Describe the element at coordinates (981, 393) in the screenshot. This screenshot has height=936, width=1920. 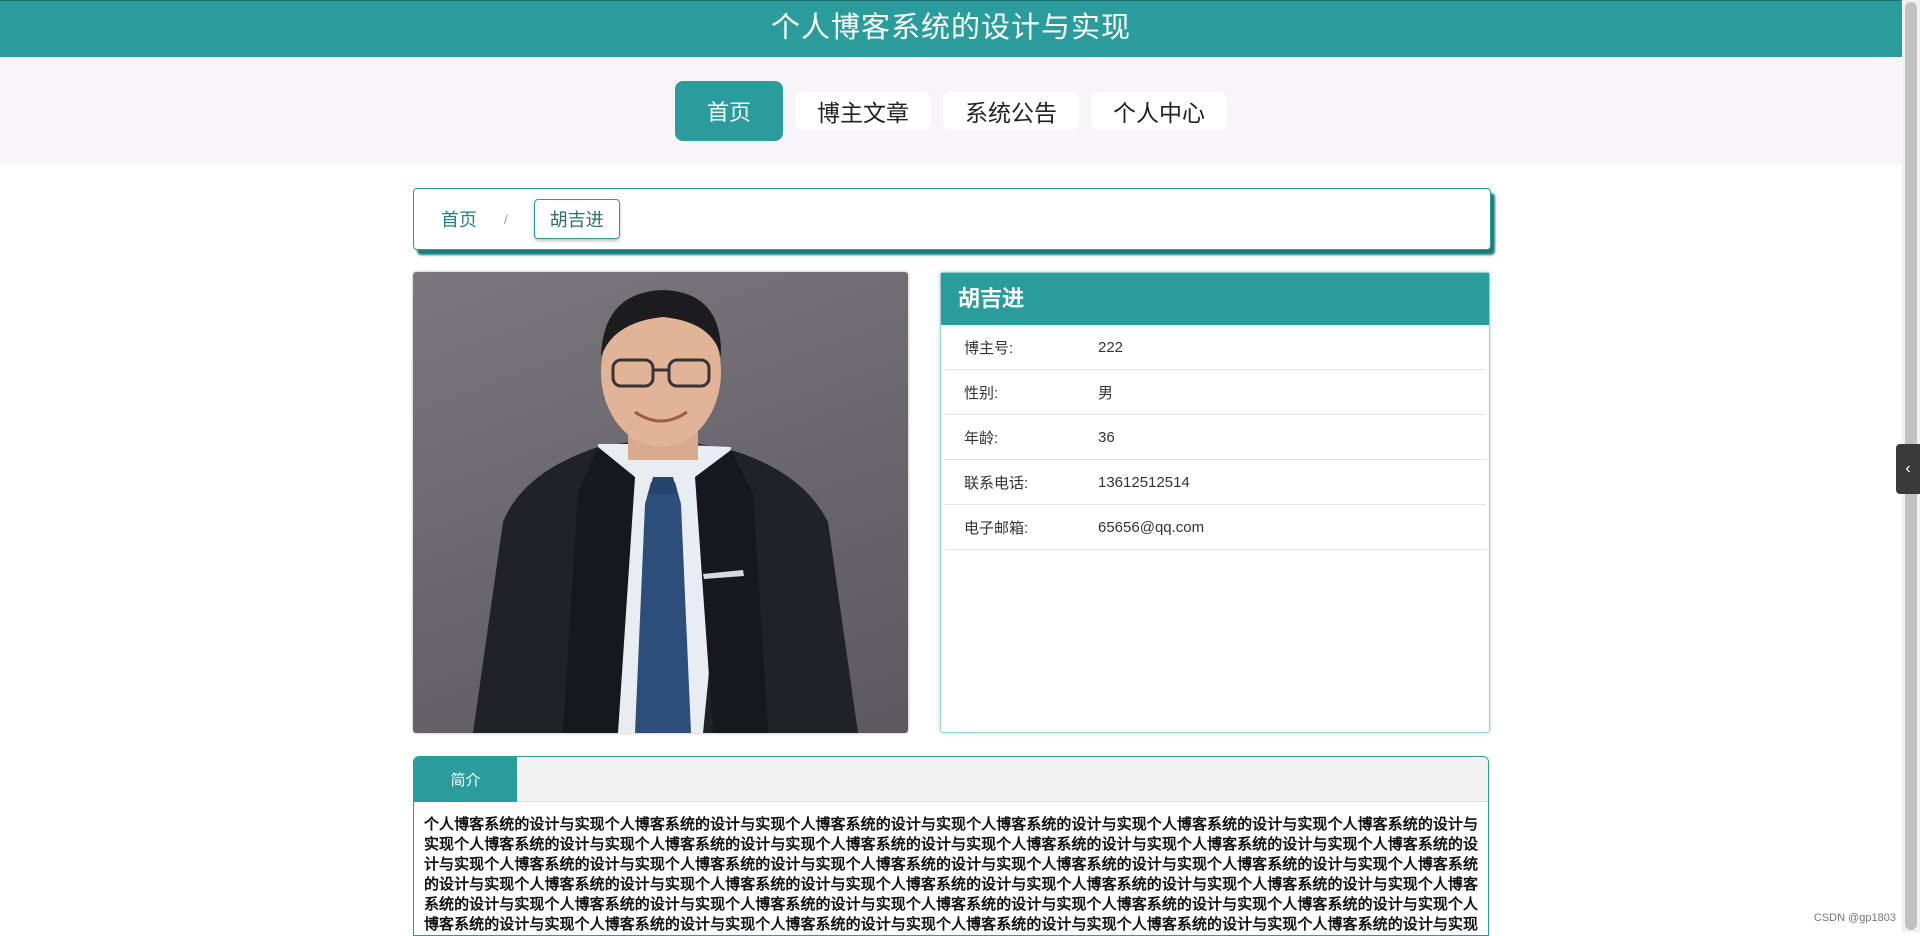
I see `profile-label: 性别:` at that location.